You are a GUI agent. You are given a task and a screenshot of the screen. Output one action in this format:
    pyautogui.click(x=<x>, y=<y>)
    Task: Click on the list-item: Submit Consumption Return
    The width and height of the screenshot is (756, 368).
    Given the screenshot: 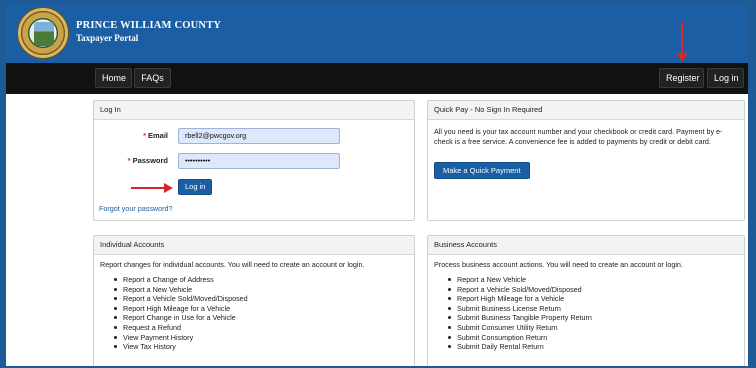 What is the action you would take?
    pyautogui.click(x=593, y=338)
    